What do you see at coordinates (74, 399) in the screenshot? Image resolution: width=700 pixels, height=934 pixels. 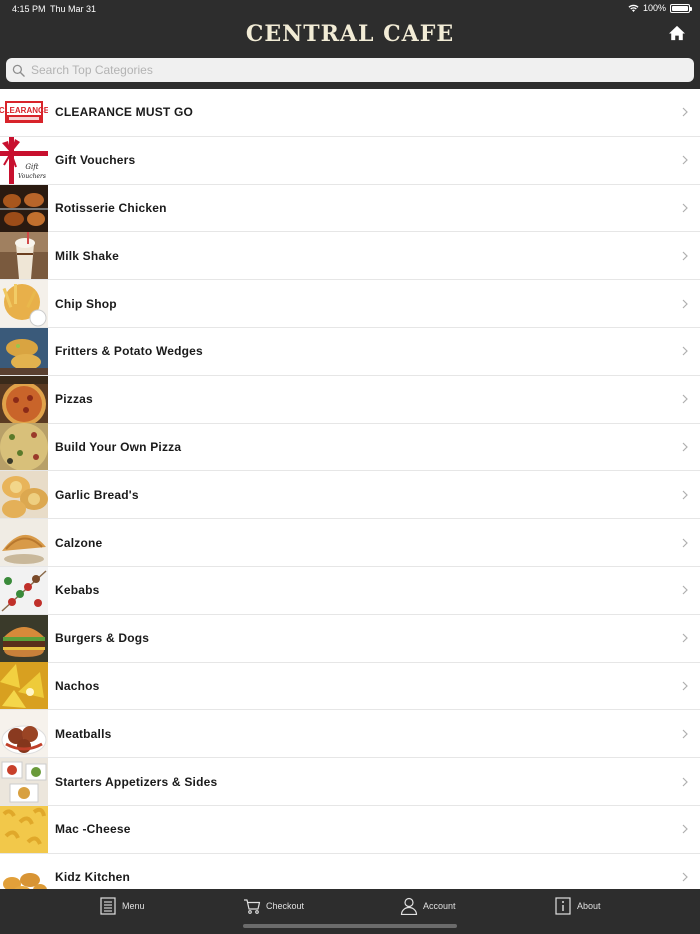 I see `category-label: Pizzas` at bounding box center [74, 399].